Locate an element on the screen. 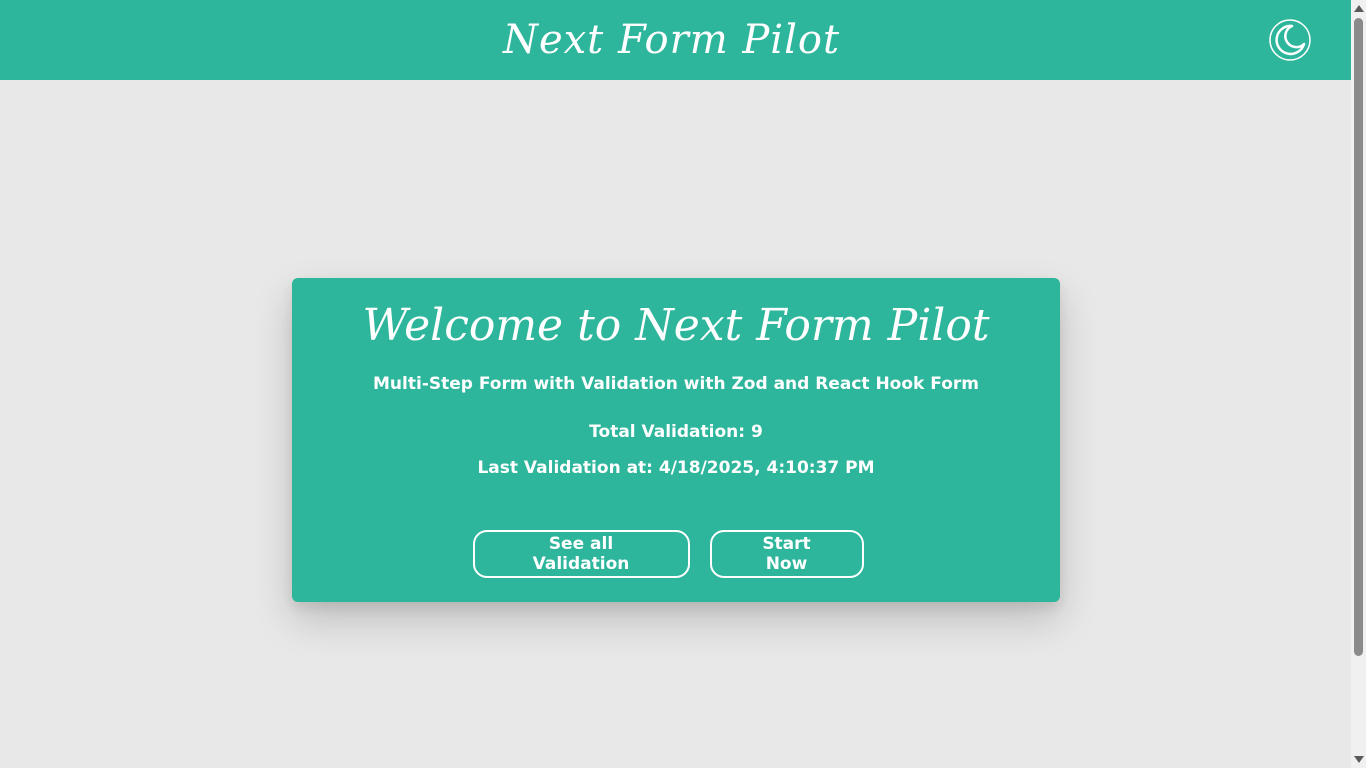 The height and width of the screenshot is (768, 1366). brand-title: Next Form Pilot is located at coordinates (671, 40).